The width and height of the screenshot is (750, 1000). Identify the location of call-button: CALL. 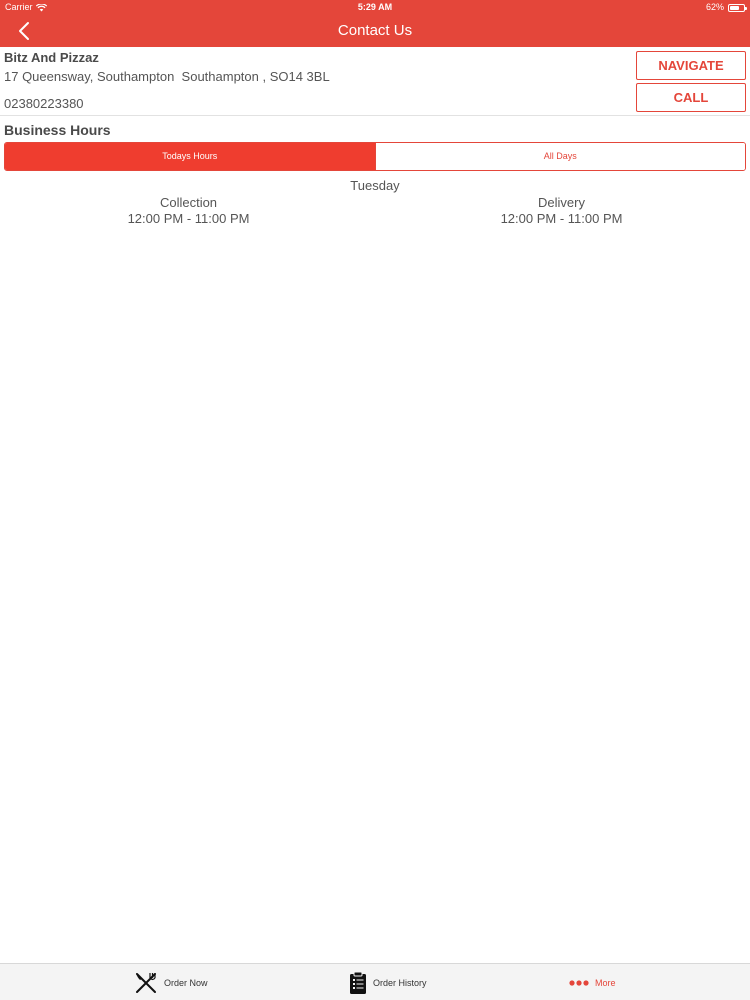
(691, 97).